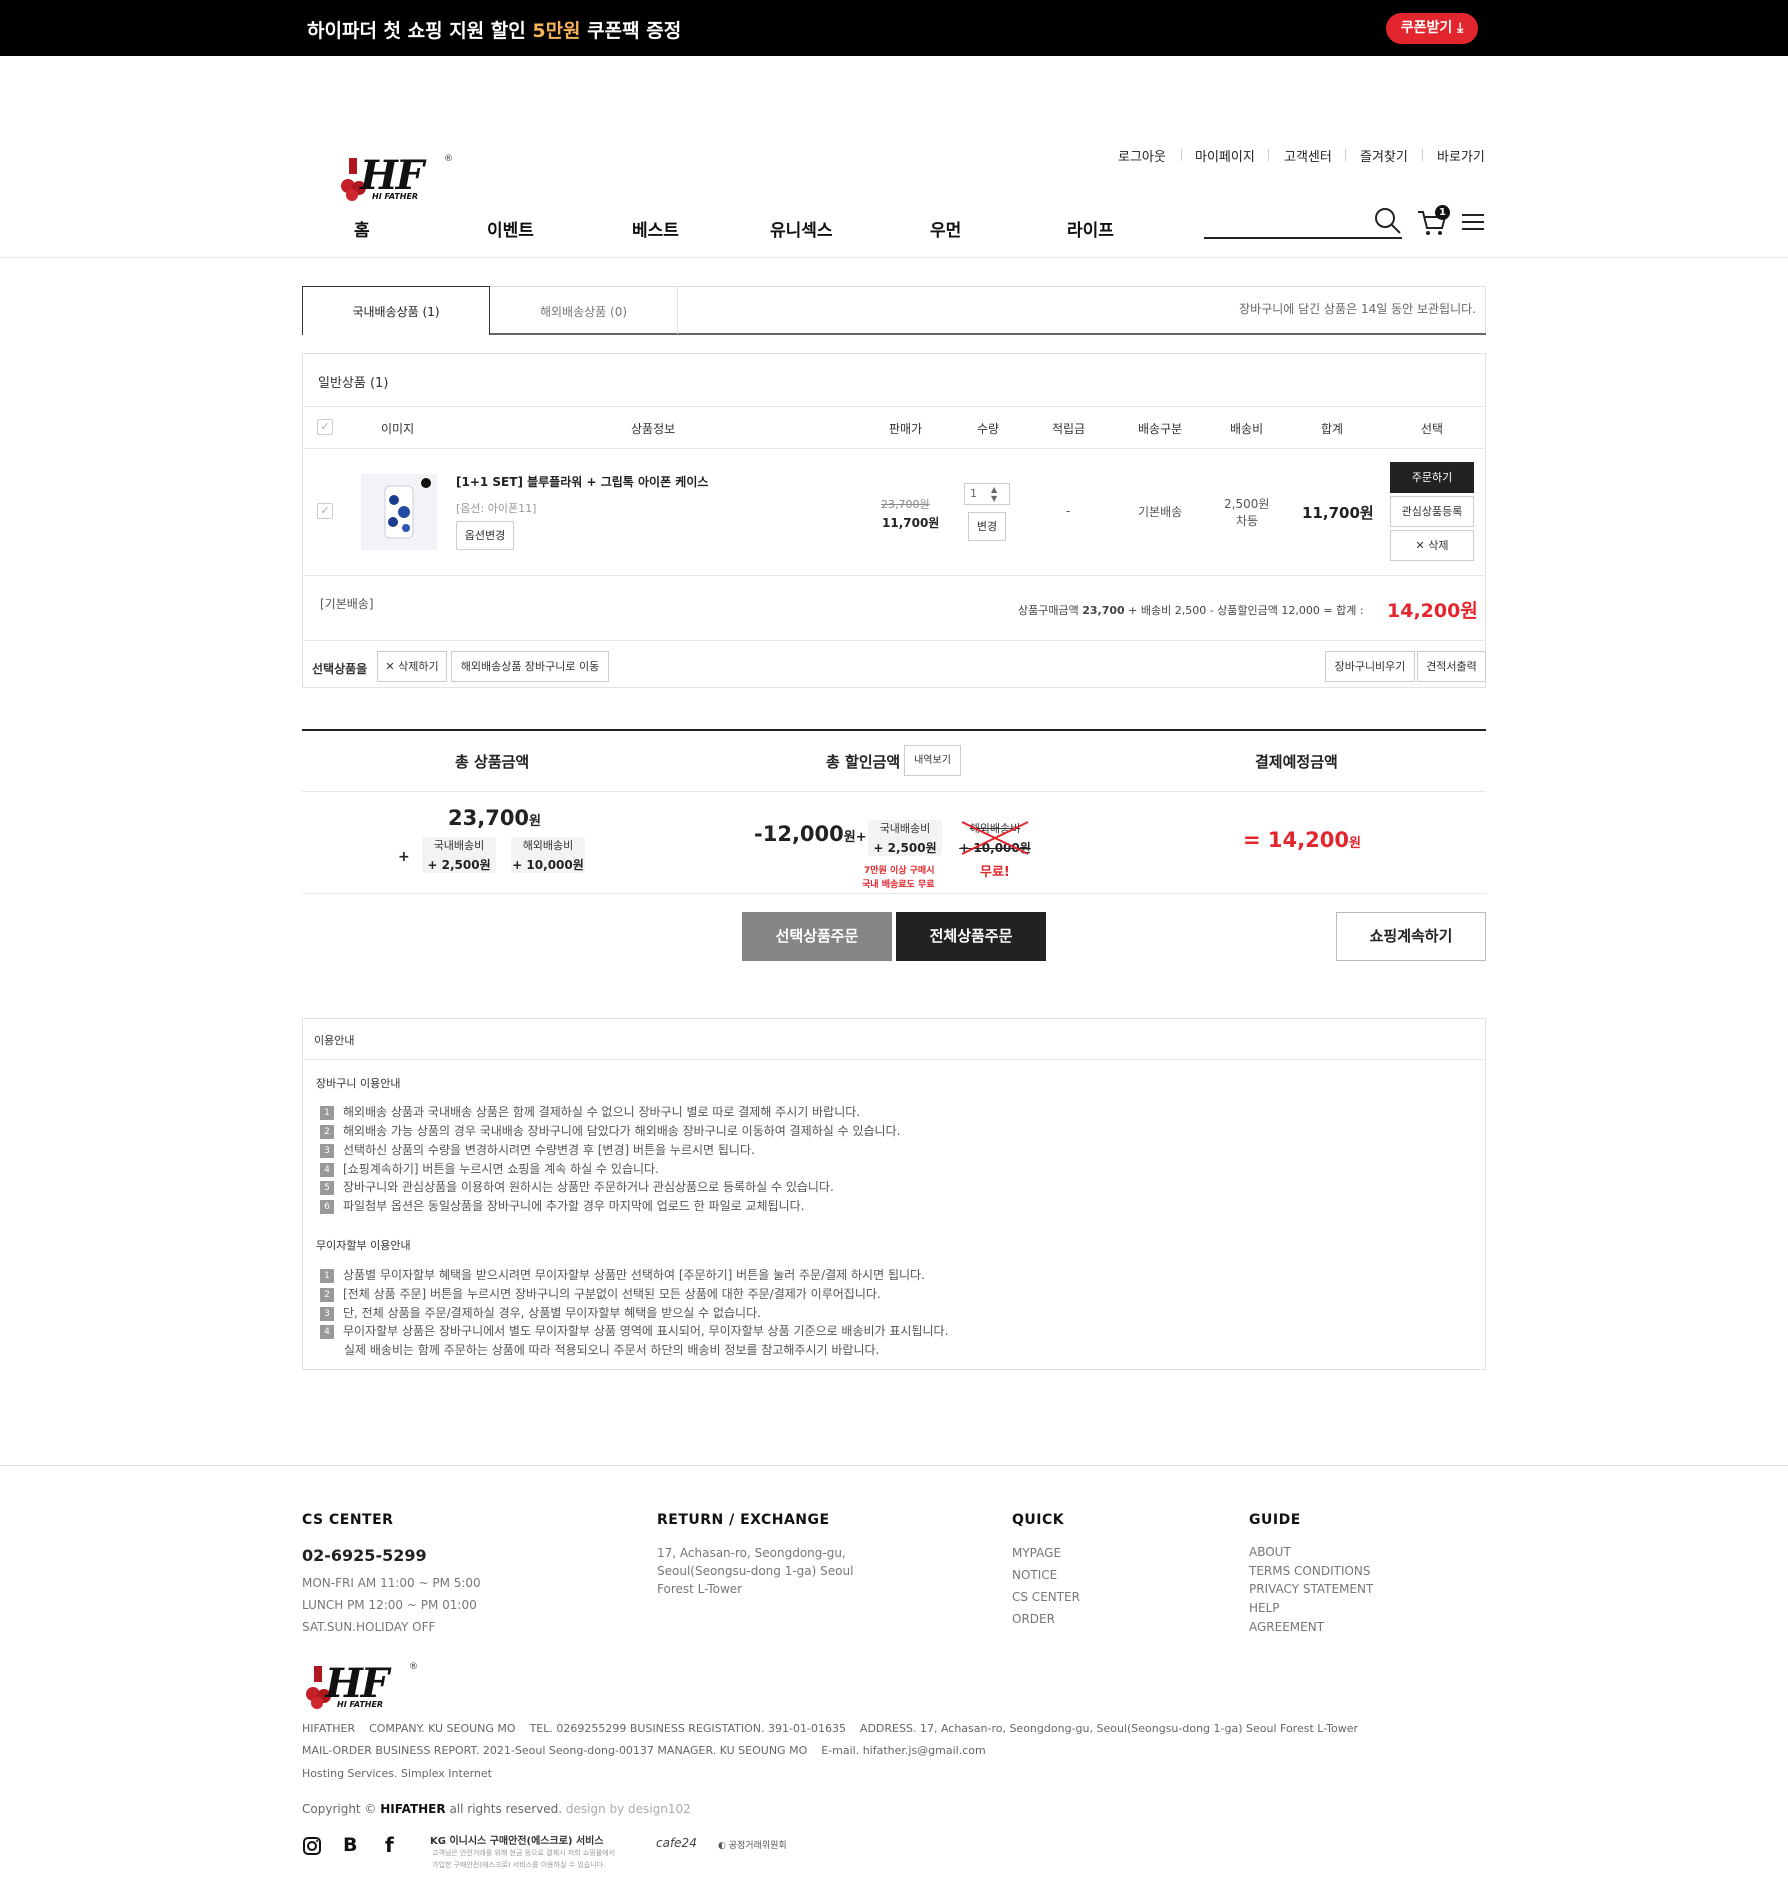  Describe the element at coordinates (548, 865) in the screenshot. I see `tag-value: + 10,000원` at that location.